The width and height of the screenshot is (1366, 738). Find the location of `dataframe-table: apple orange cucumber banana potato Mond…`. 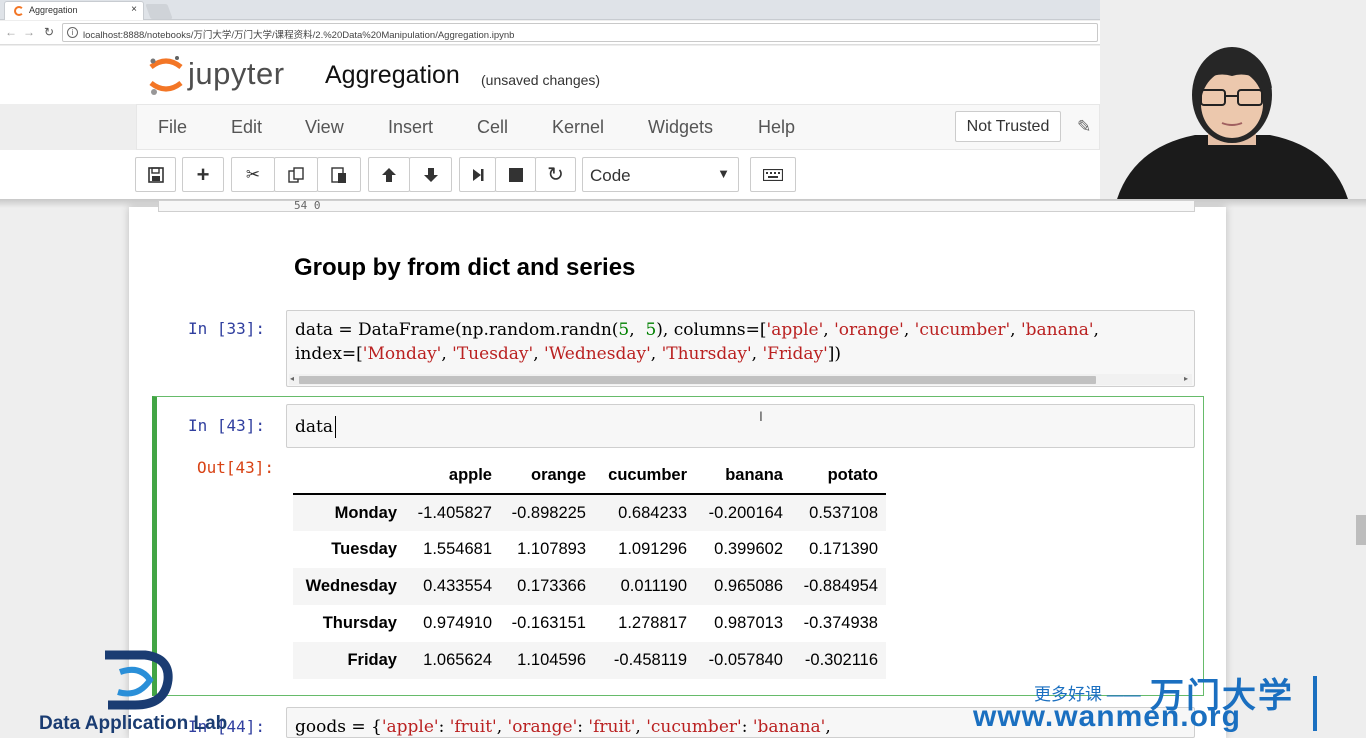

dataframe-table: apple orange cucumber banana potato Mond… is located at coordinates (589, 568).